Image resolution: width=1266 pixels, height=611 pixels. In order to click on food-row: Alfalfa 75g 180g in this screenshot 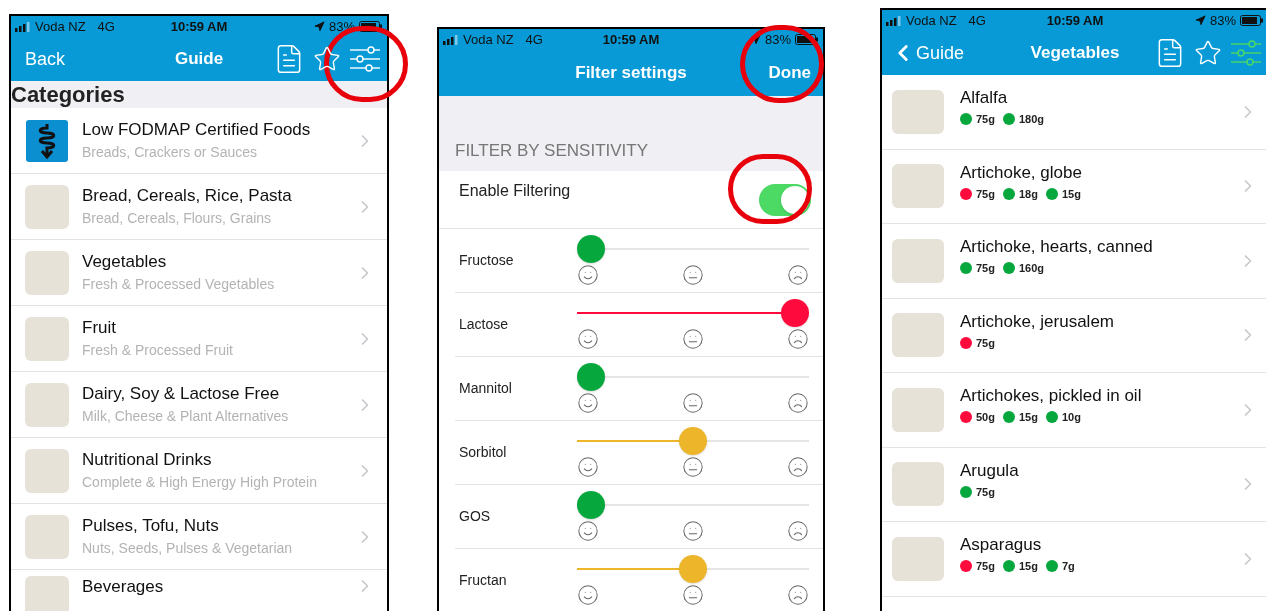, I will do `click(1074, 112)`.